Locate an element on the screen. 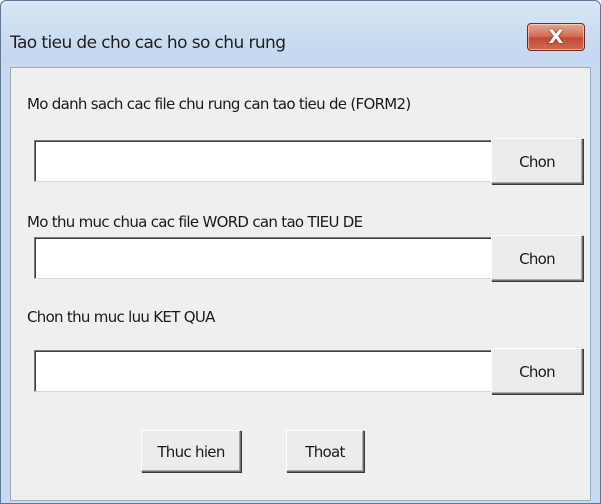  form2-file-input is located at coordinates (264, 161).